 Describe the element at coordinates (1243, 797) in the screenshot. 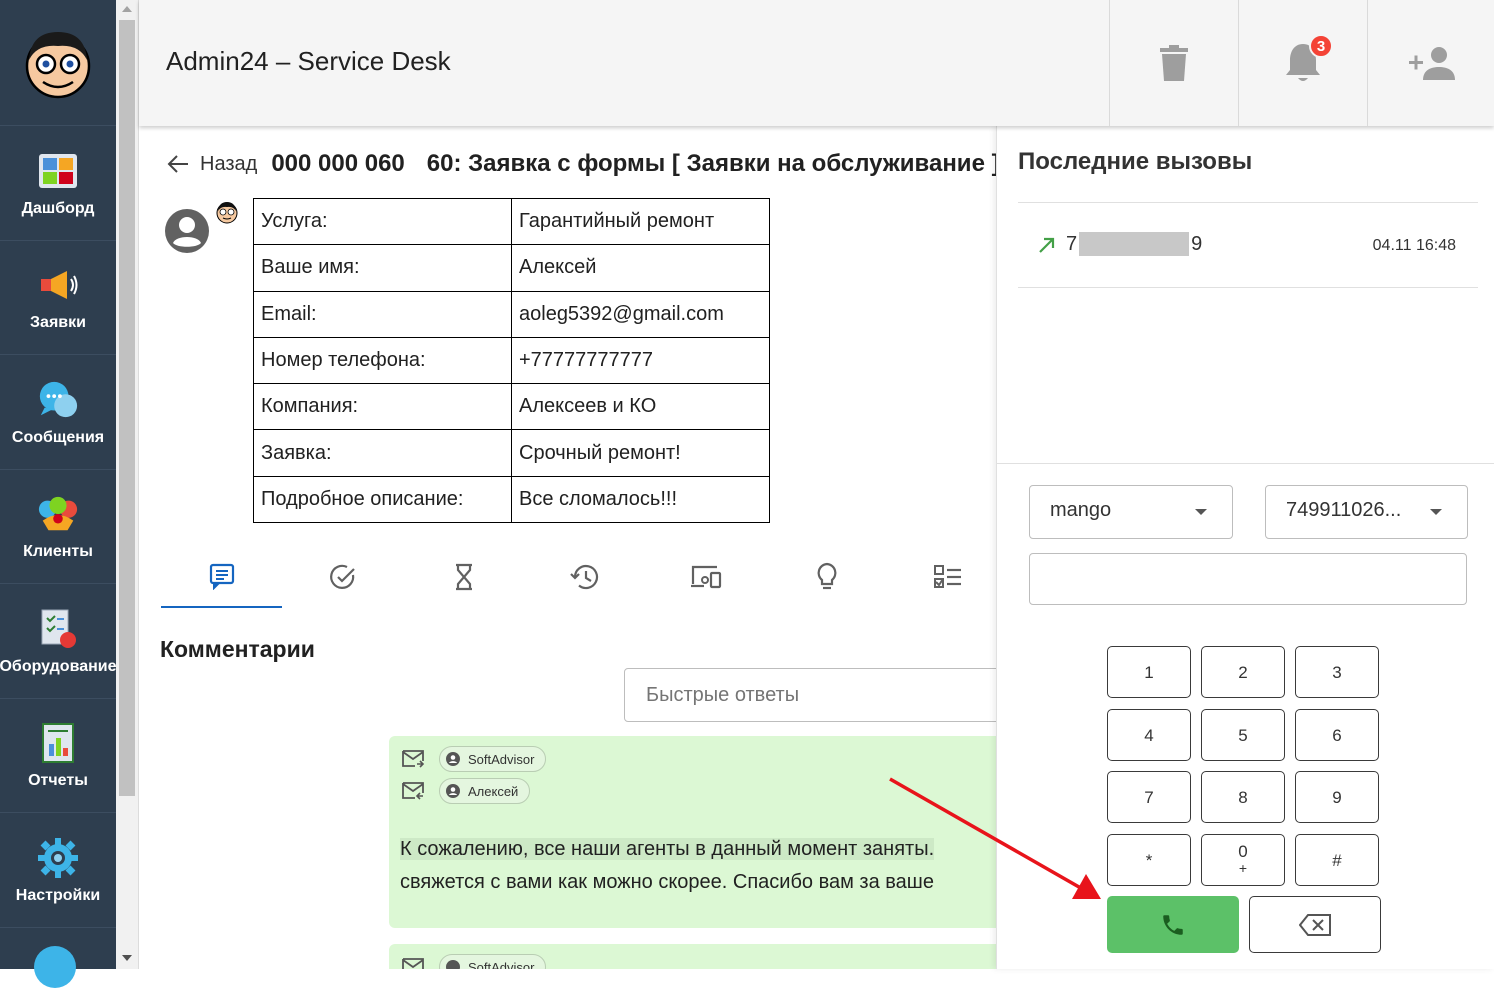

I see `dial-key-8: 8` at that location.